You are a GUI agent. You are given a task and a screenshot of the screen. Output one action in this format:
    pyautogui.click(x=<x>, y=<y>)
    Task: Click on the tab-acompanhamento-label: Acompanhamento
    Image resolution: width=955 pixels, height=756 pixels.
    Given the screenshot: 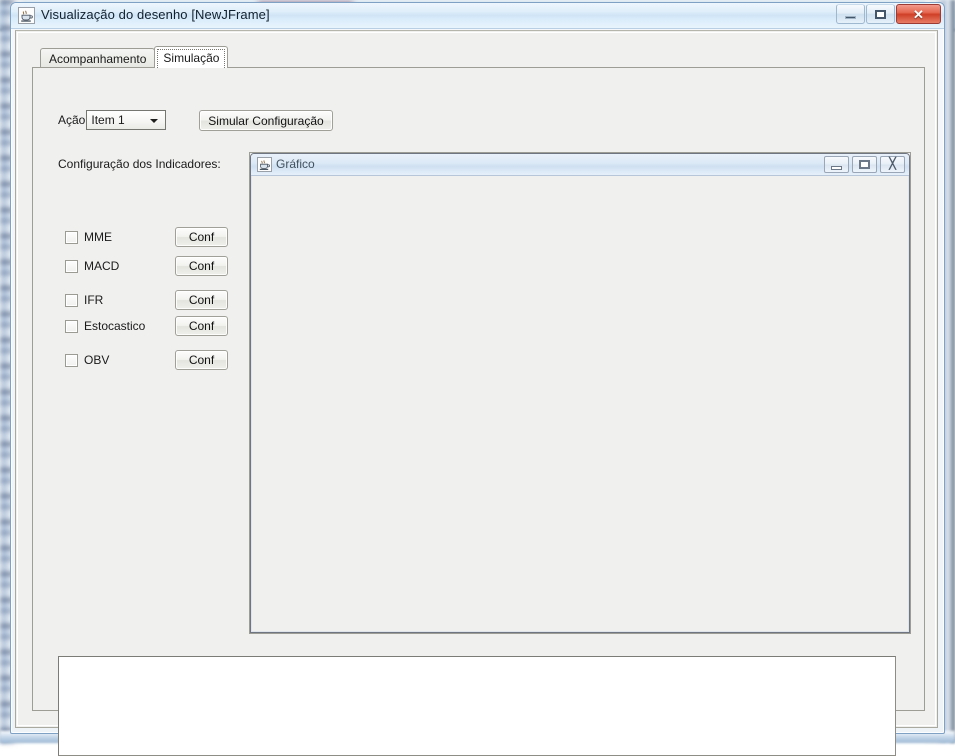 What is the action you would take?
    pyautogui.click(x=98, y=58)
    